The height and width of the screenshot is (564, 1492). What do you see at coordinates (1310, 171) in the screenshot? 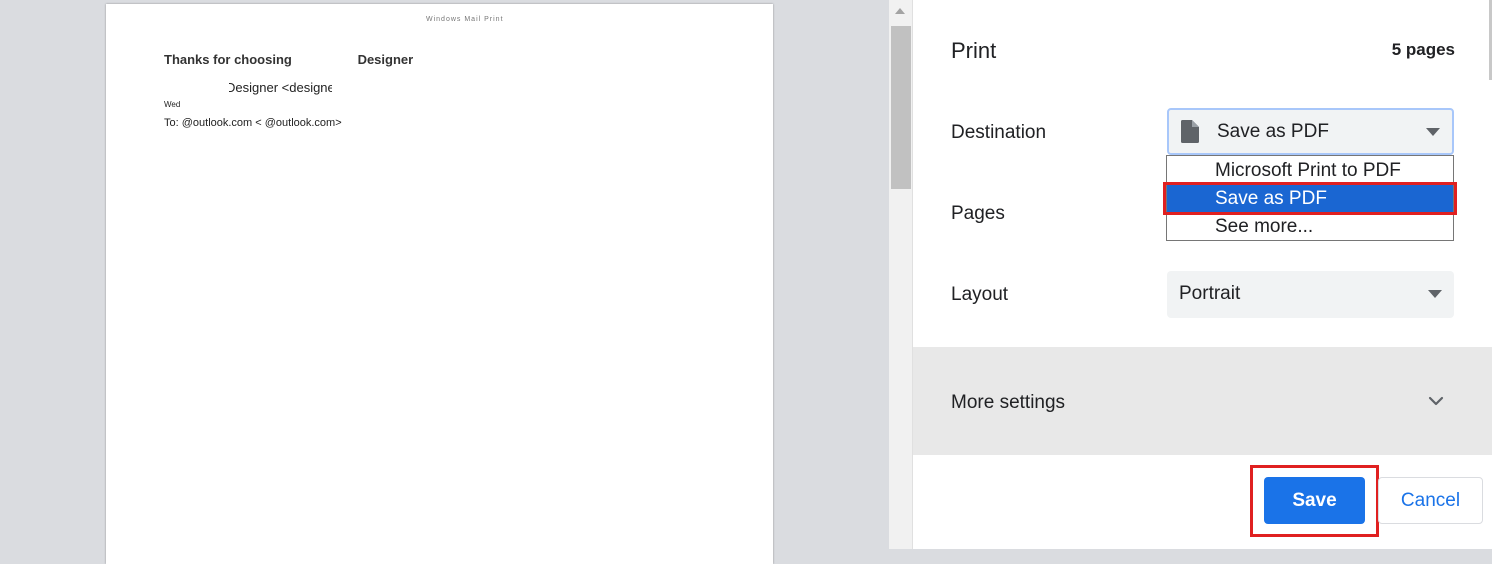
I see `option-microsoft-print-to-pdf: Microsoft Print to PDF` at bounding box center [1310, 171].